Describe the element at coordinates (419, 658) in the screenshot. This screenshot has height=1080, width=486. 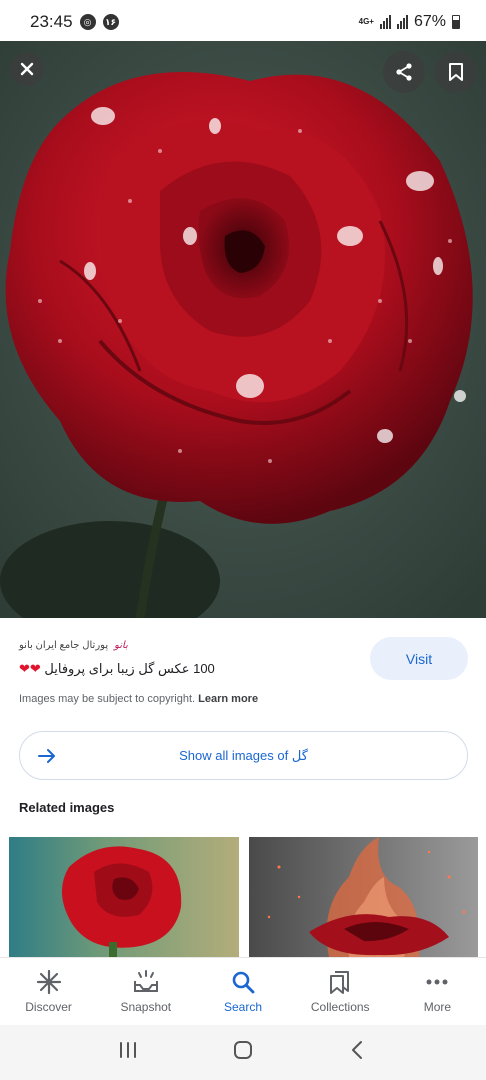
I see `visit-button: Visit` at that location.